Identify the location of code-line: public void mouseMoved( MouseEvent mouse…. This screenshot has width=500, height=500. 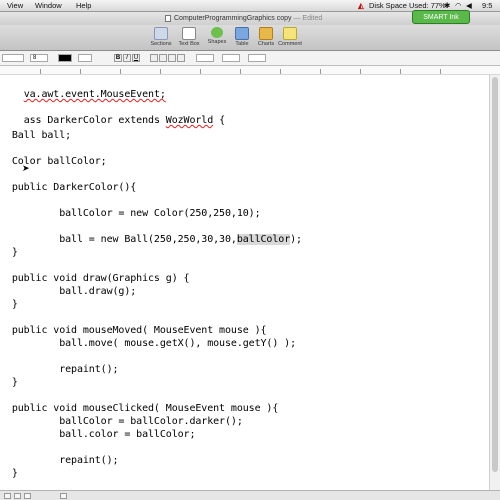
(133, 330).